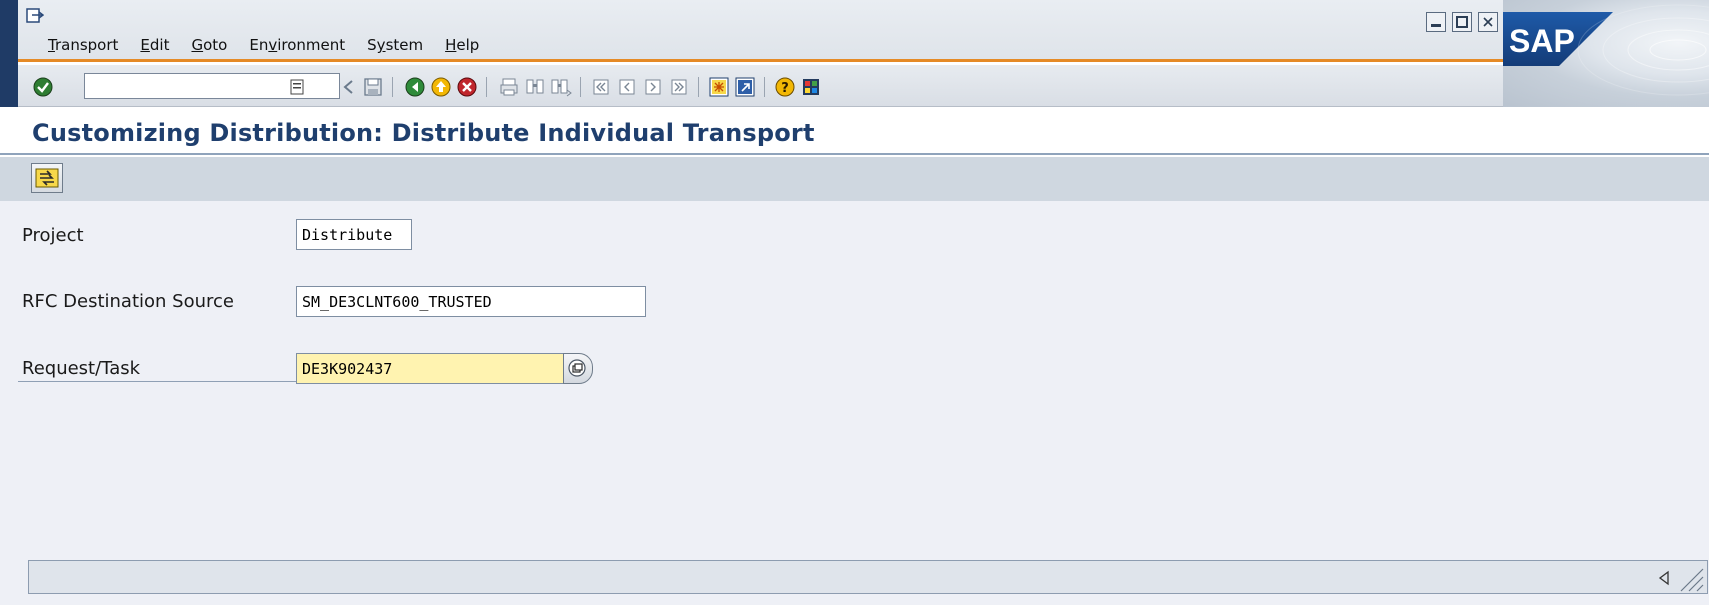  What do you see at coordinates (83, 45) in the screenshot?
I see `menu-item-transport: Transport` at bounding box center [83, 45].